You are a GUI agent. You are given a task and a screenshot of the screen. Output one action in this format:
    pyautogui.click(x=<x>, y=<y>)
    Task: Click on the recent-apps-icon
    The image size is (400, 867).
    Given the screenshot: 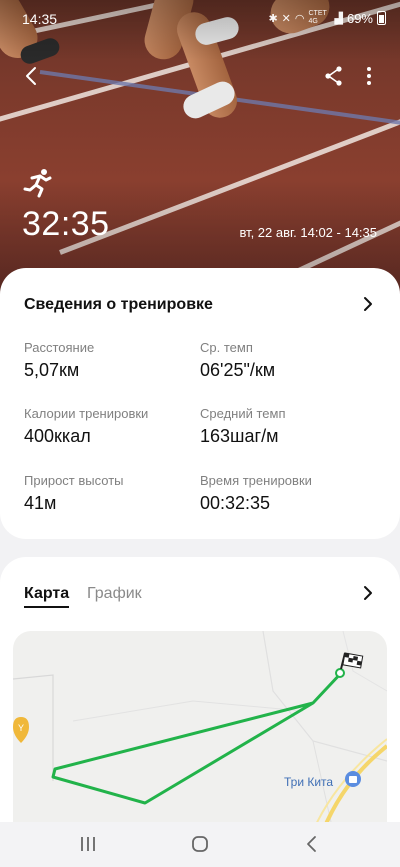 What is the action you would take?
    pyautogui.click(x=88, y=844)
    